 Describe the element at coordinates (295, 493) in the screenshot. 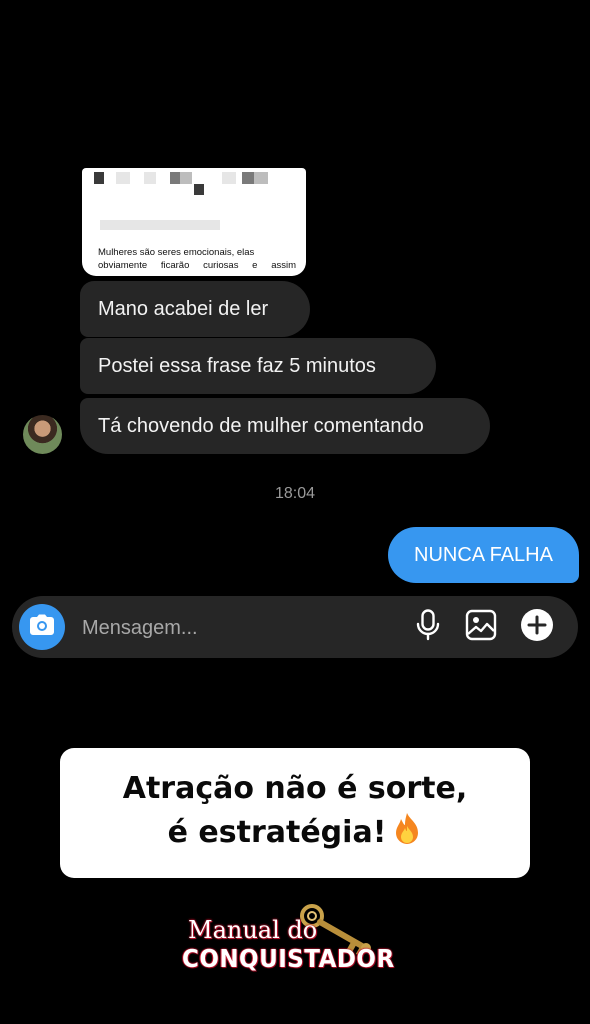

I see `message-timestamp: 18:04` at that location.